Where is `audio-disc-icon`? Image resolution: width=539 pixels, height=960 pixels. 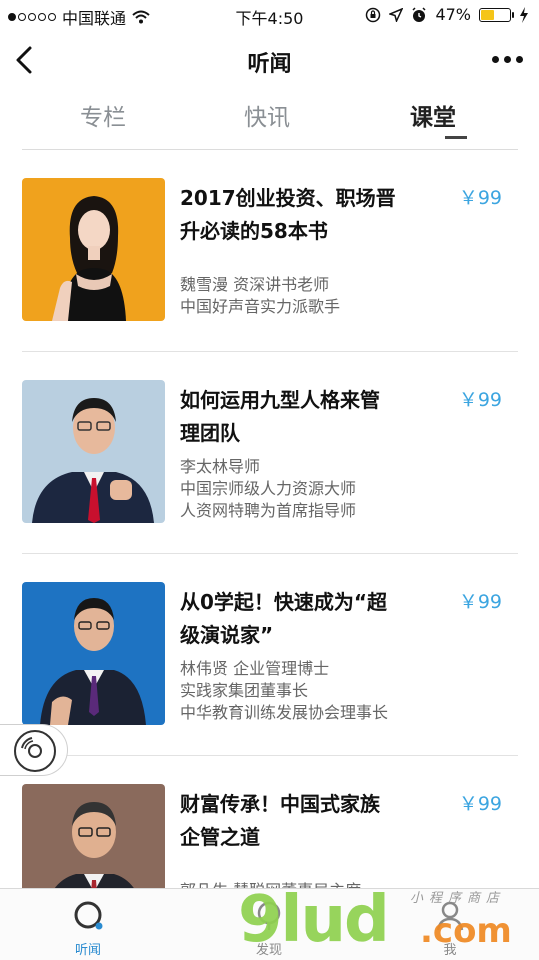
audio-disc-icon is located at coordinates (35, 751).